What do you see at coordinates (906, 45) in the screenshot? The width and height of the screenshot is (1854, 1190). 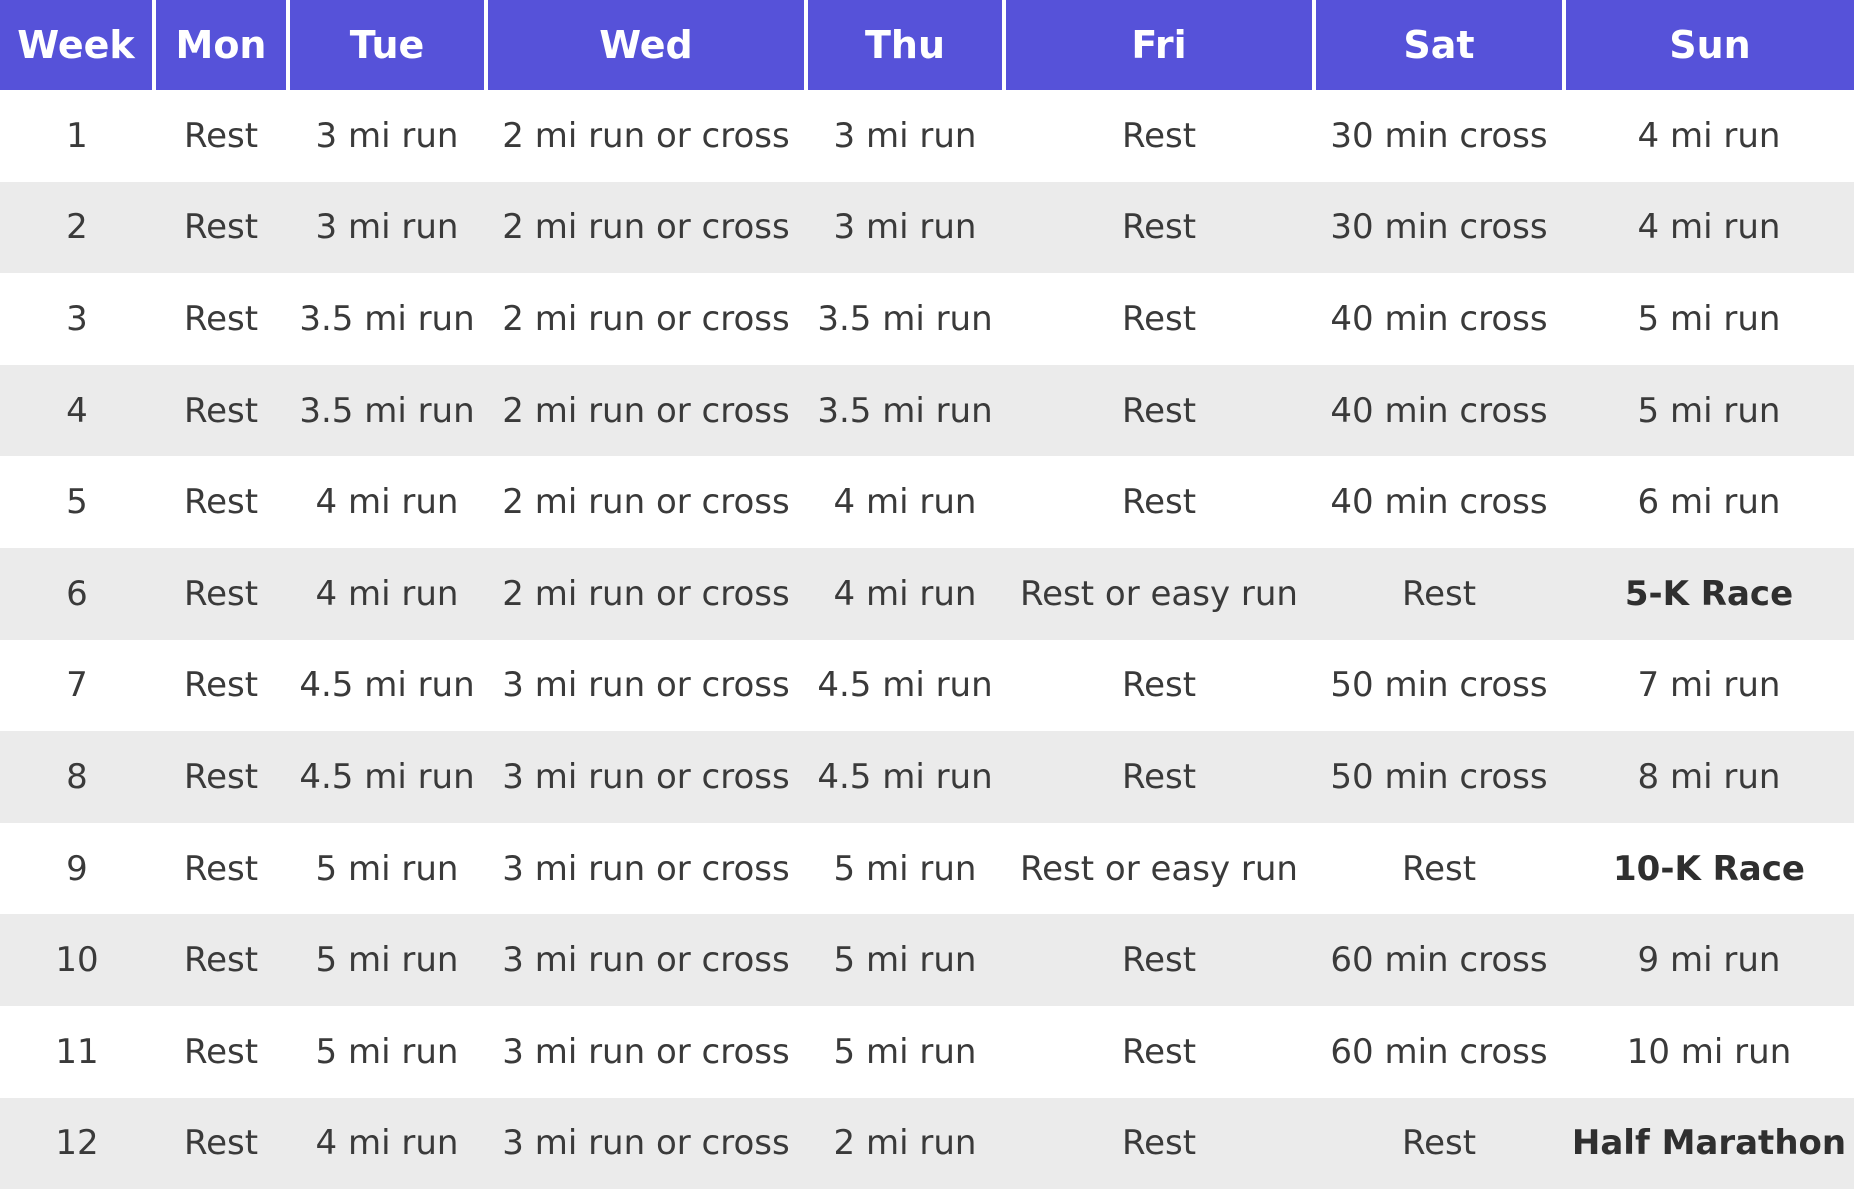 I see `header-thu: Thu` at bounding box center [906, 45].